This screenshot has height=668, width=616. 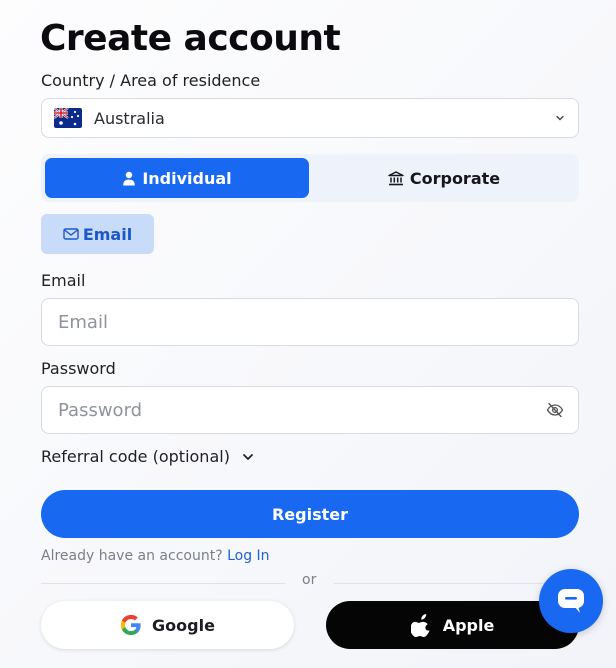 What do you see at coordinates (135, 456) in the screenshot?
I see `referral-label: Referral code (optional)` at bounding box center [135, 456].